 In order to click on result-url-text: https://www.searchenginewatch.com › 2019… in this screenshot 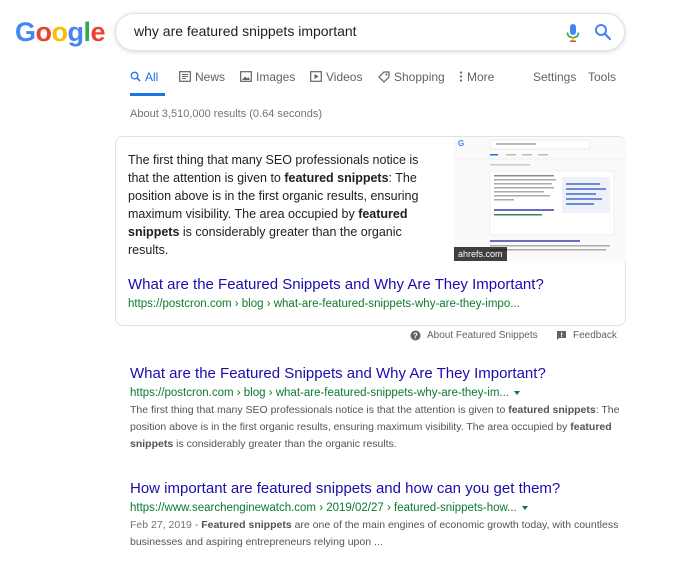, I will do `click(323, 508)`.